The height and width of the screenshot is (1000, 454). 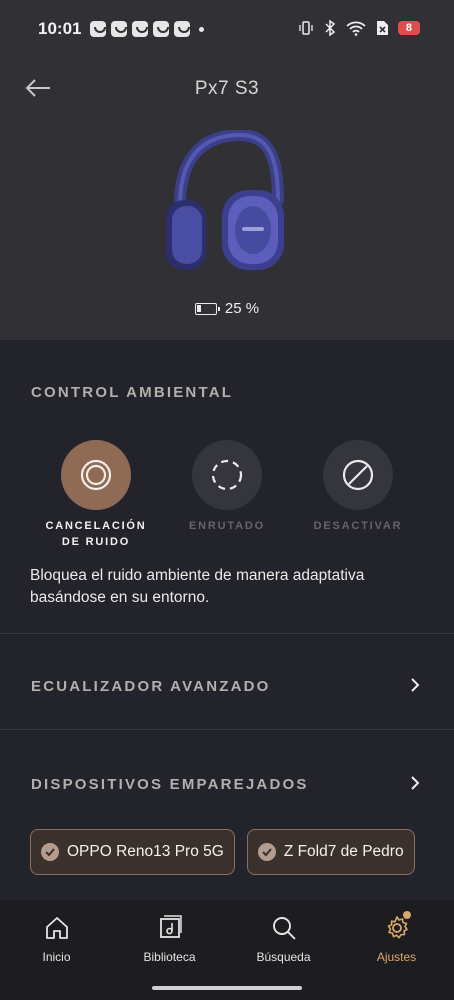 I want to click on battery-icon, so click(x=207, y=308).